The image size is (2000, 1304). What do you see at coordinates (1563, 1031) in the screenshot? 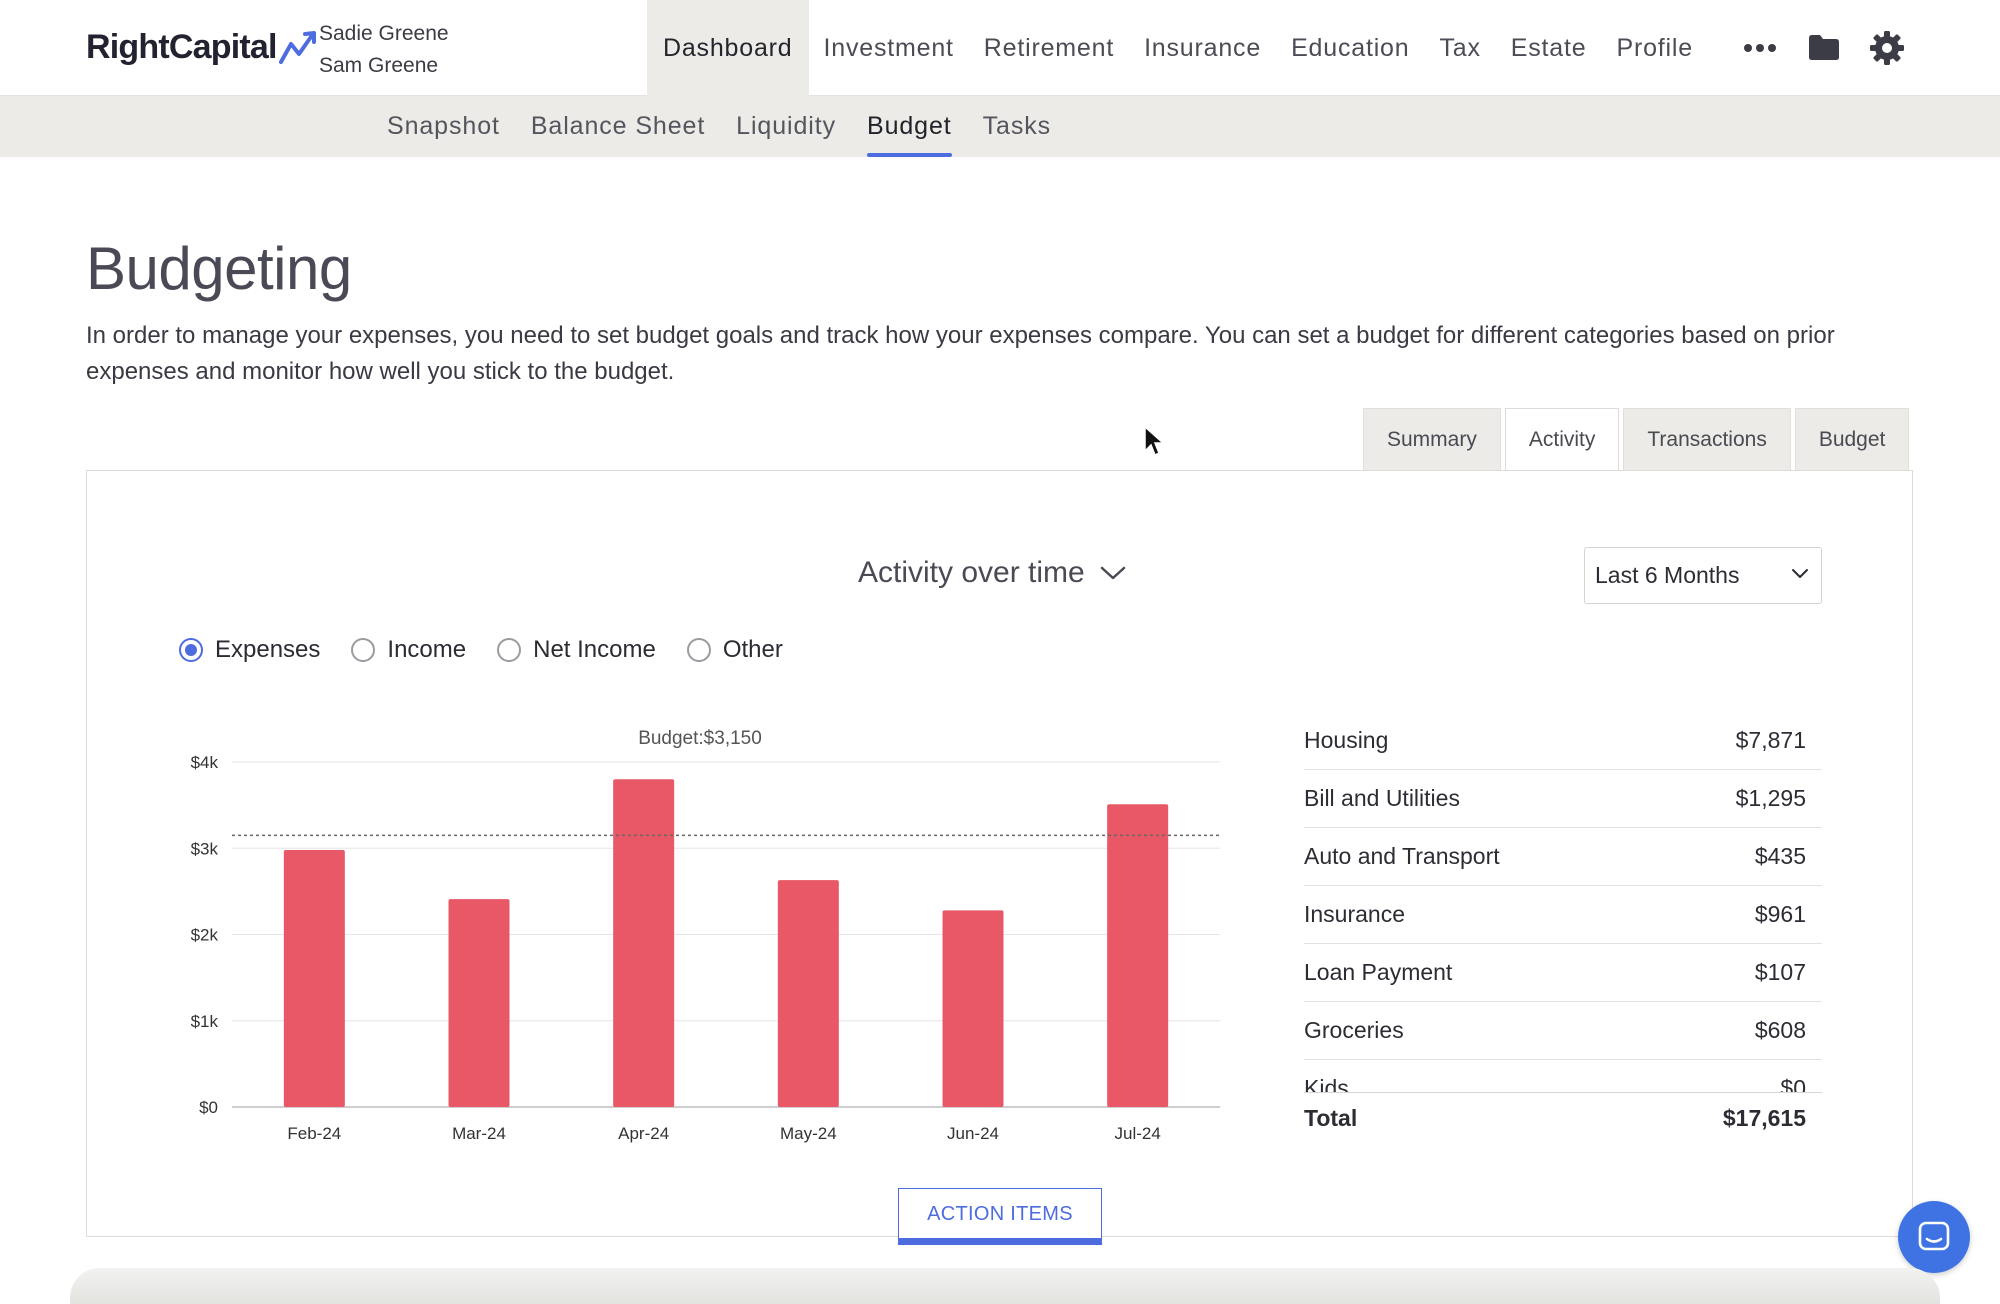
I see `category-row: Groceries $608` at bounding box center [1563, 1031].